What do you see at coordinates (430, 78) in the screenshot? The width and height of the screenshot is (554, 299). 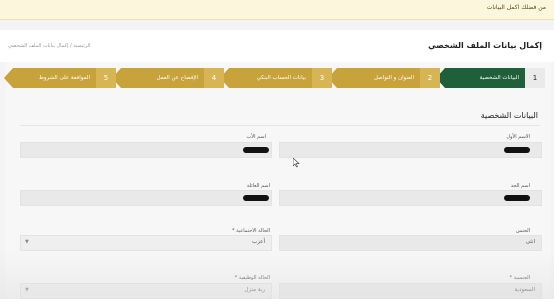 I see `step-number: 2` at bounding box center [430, 78].